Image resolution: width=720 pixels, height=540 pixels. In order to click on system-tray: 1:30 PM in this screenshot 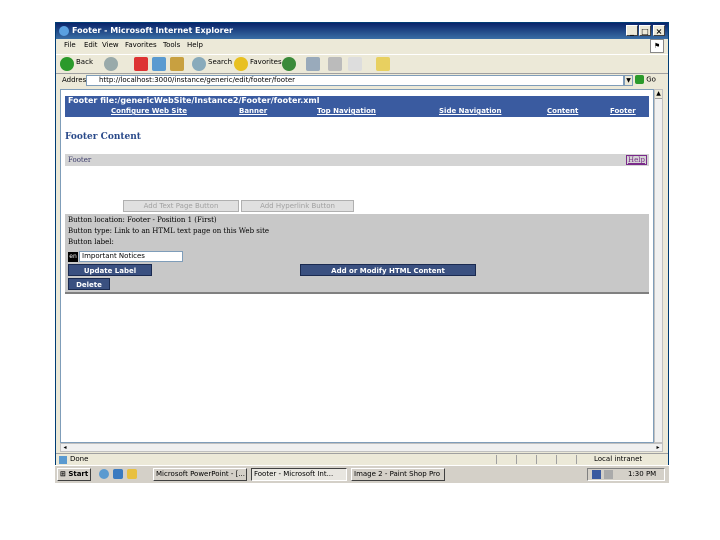, I will do `click(626, 474)`.